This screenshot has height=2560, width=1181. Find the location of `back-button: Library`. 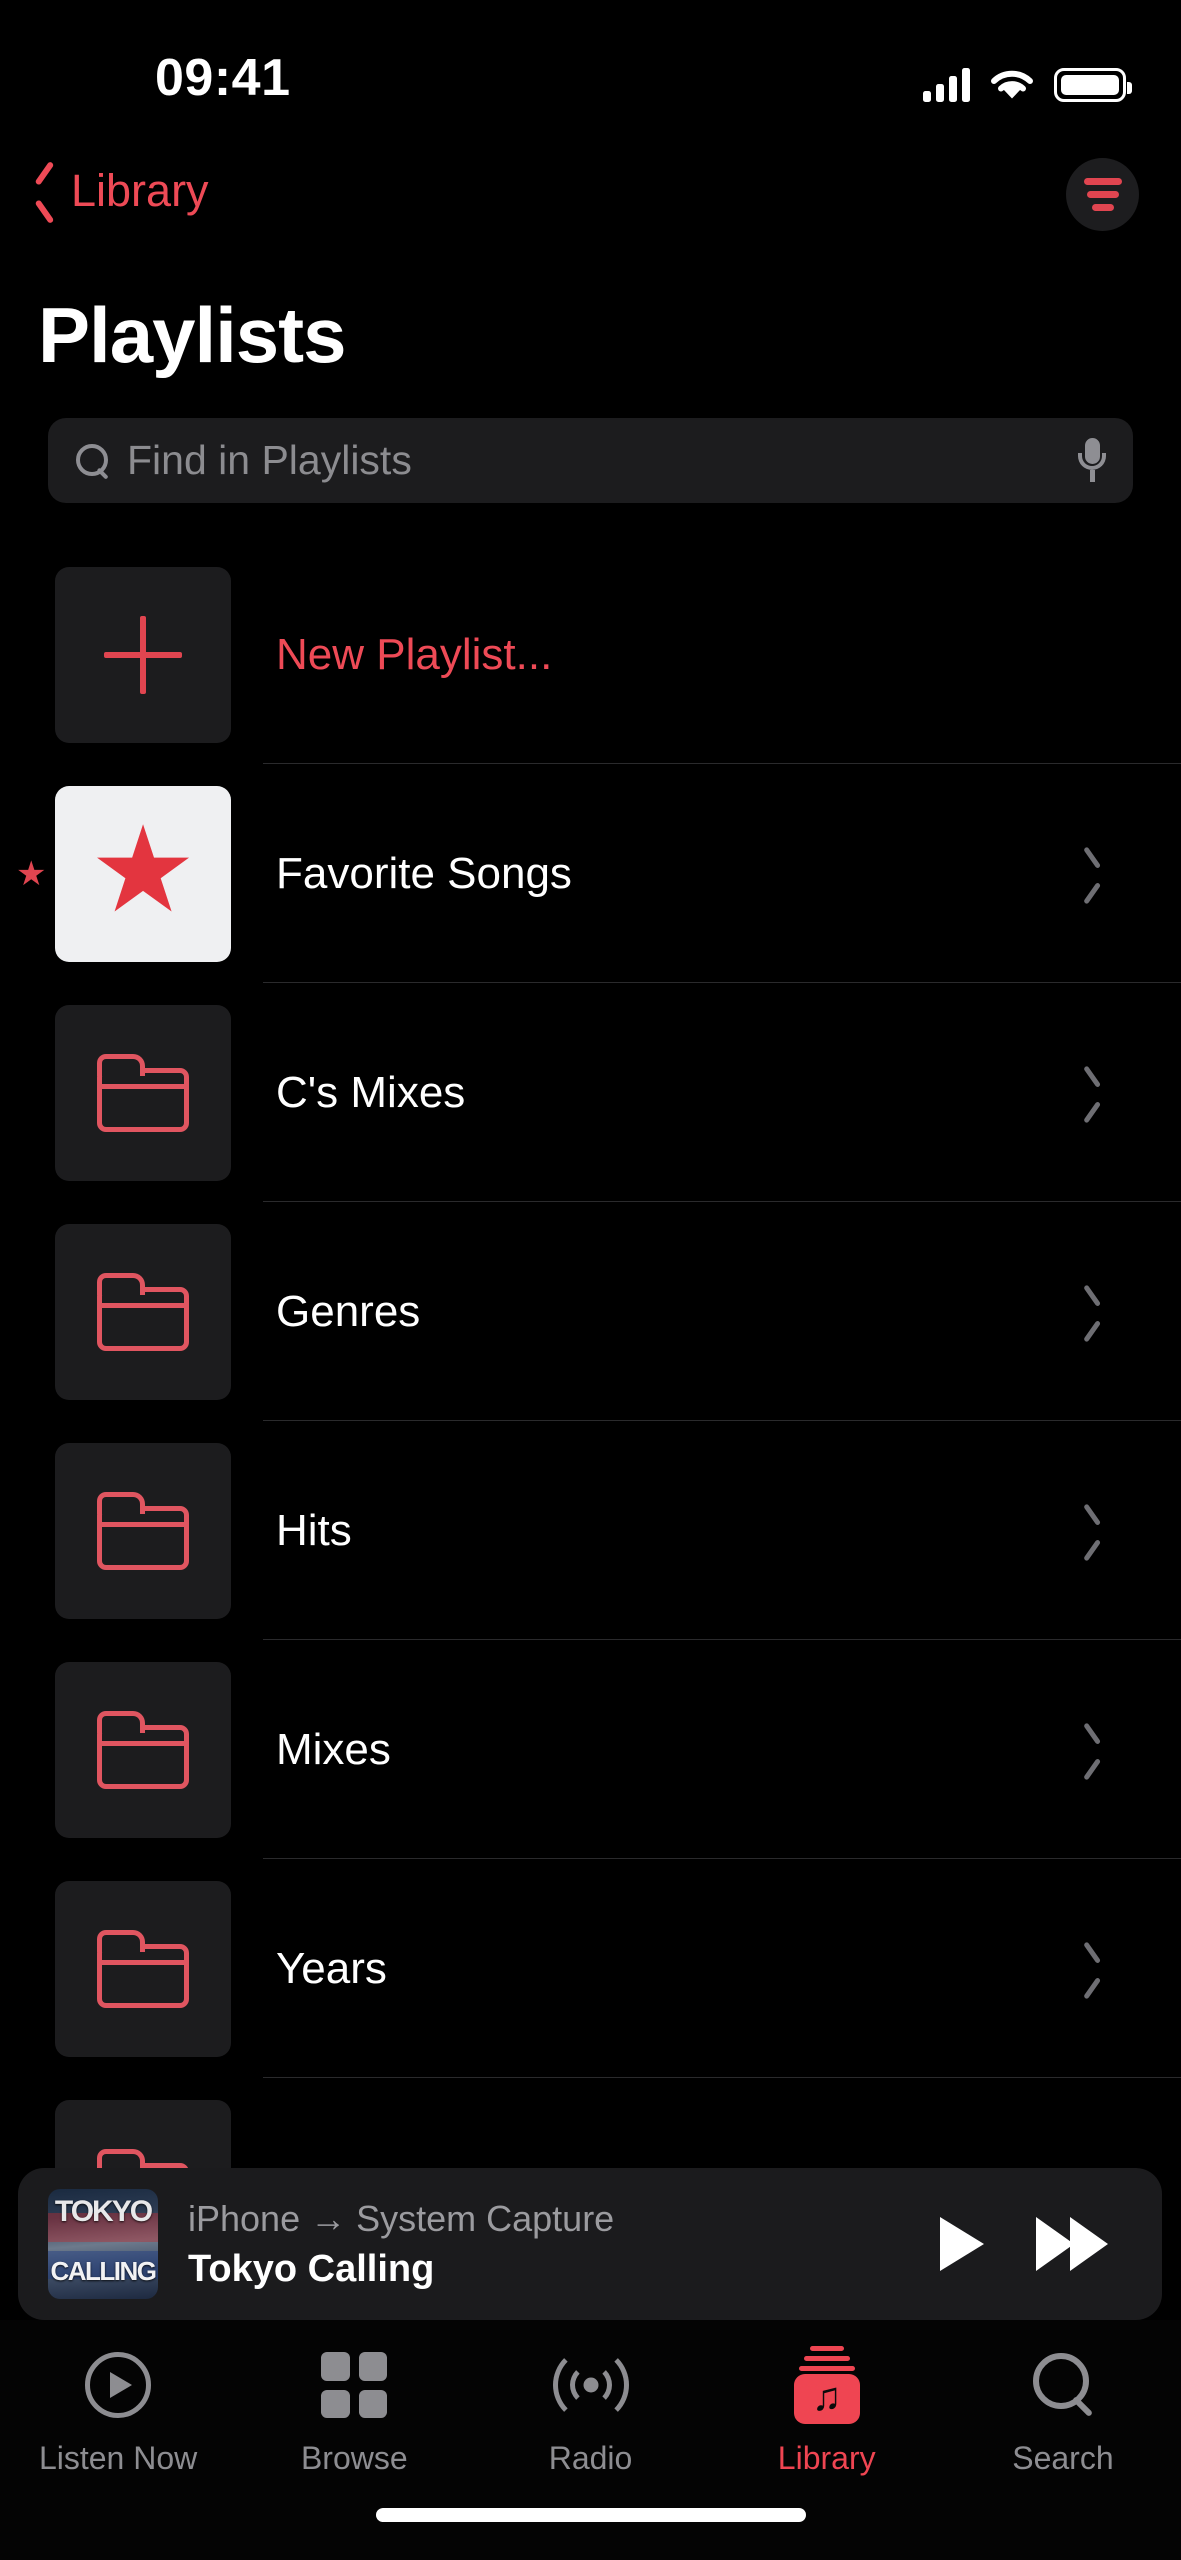

back-button: Library is located at coordinates (122, 191).